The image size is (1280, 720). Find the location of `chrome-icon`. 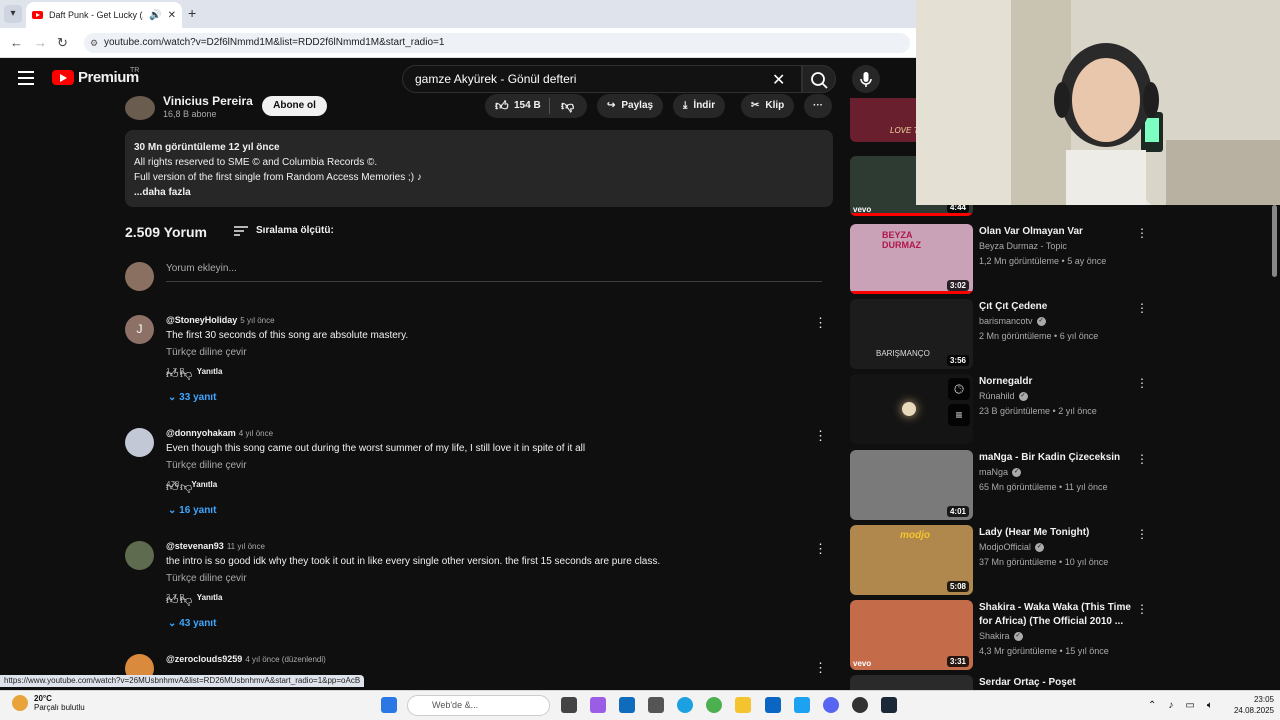

chrome-icon is located at coordinates (714, 705).